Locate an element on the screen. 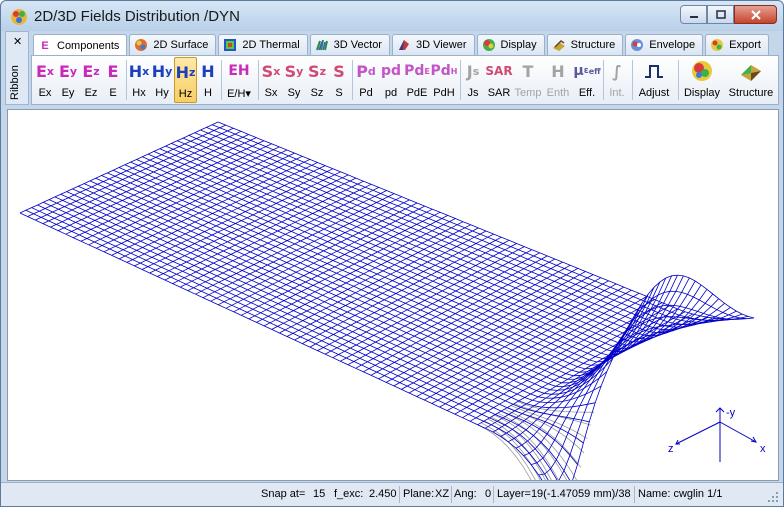 The width and height of the screenshot is (784, 507). ey-label: Ey is located at coordinates (68, 93).